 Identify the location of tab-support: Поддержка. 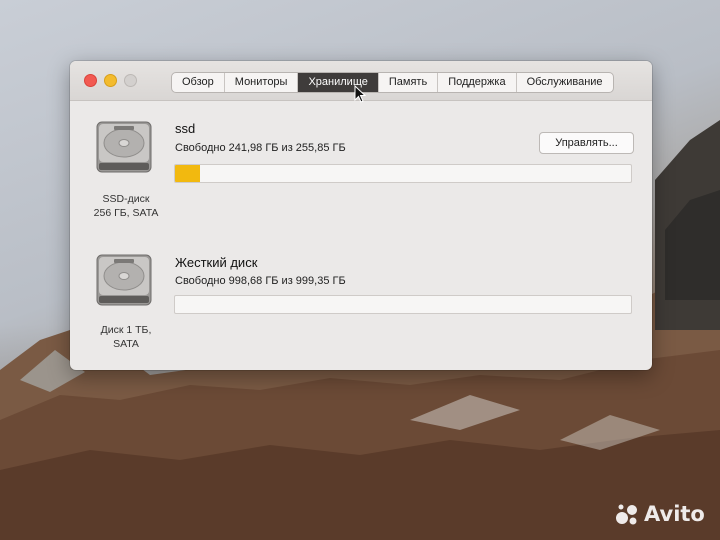
(477, 82).